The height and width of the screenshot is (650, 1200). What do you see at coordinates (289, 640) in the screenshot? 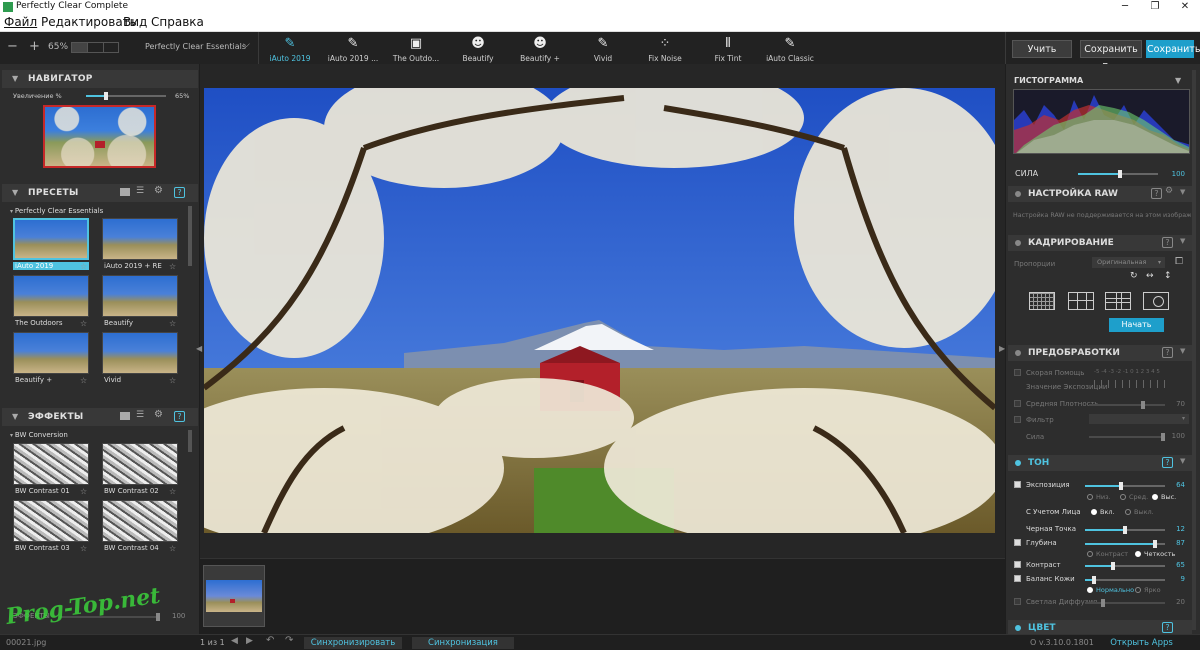
I see `redo-icon: ↷` at bounding box center [289, 640].